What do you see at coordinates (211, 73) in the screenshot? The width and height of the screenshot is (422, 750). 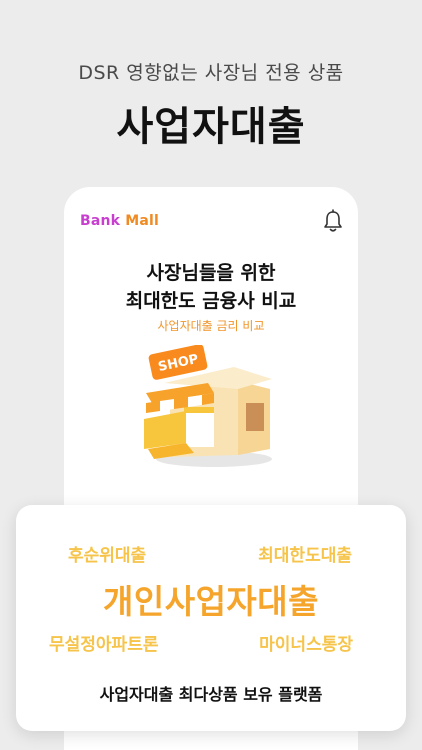 I see `promo-subtitle: DSR 영향없는 사장님 전용 상품` at bounding box center [211, 73].